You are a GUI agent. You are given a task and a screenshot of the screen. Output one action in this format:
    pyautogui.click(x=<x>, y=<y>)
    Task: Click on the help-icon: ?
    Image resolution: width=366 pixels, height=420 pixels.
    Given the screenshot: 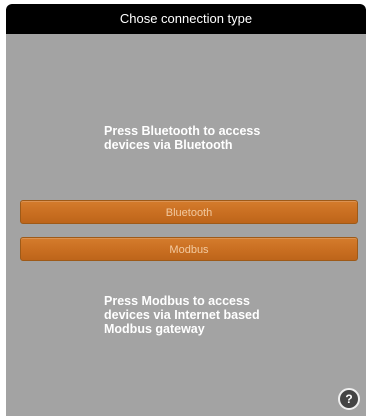 What is the action you would take?
    pyautogui.click(x=349, y=399)
    